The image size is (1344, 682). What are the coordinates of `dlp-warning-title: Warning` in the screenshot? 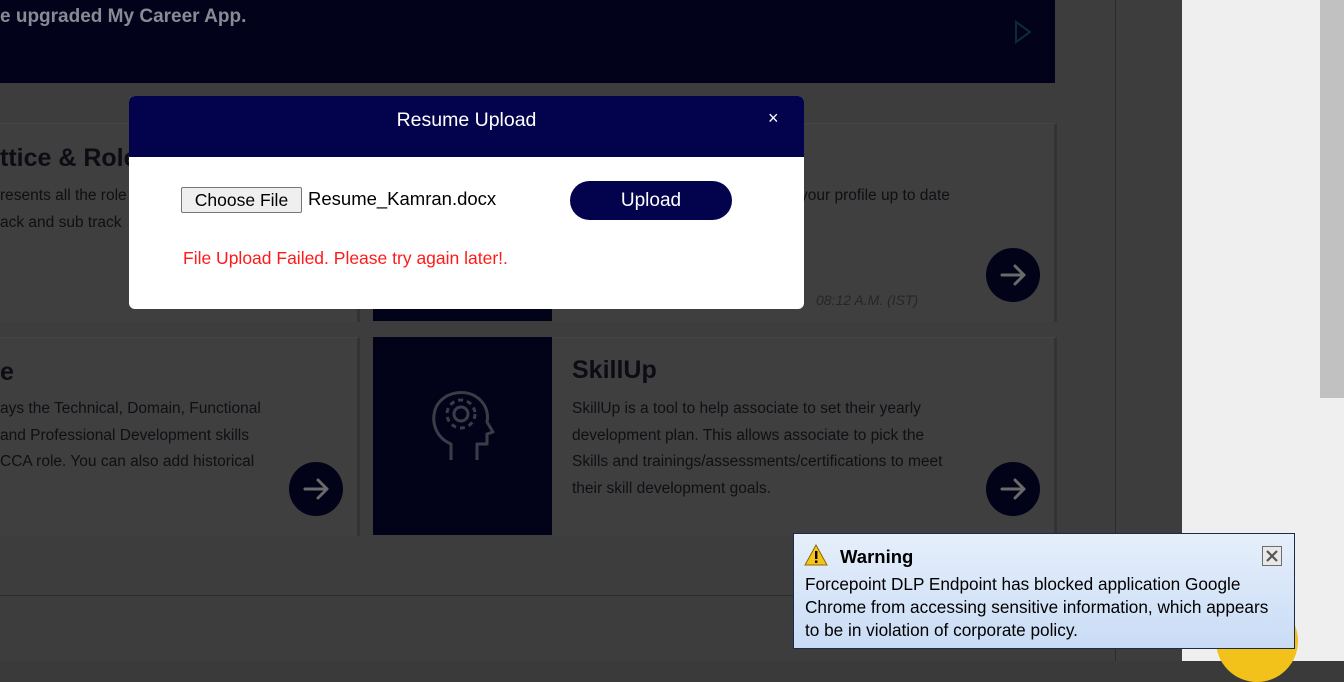 It's located at (877, 556).